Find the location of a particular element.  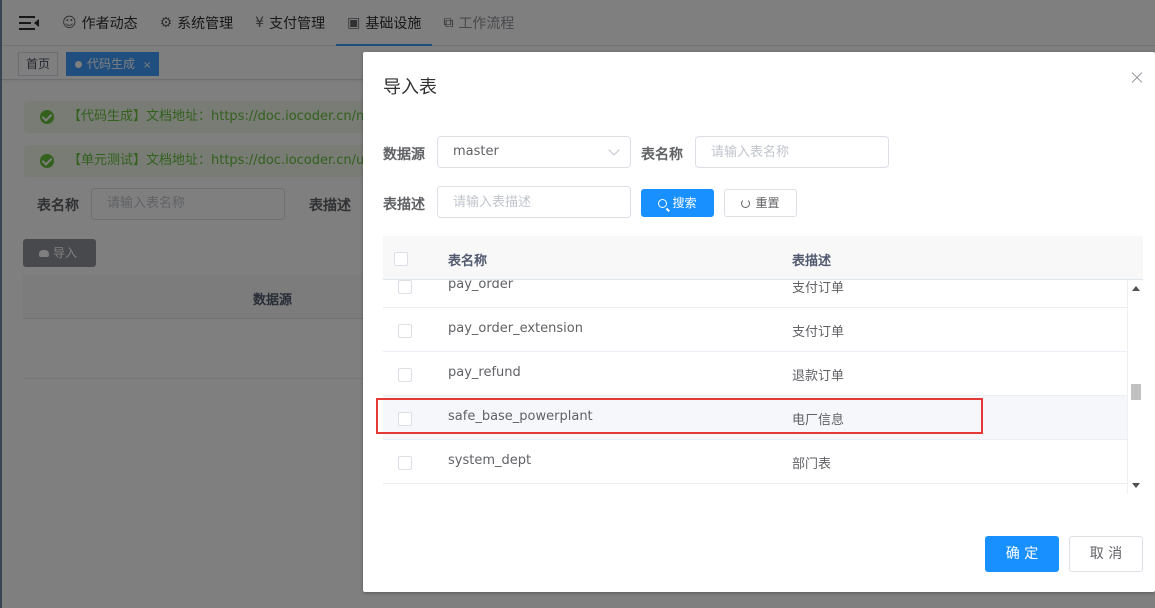

reset-button: 重置 is located at coordinates (760, 203).